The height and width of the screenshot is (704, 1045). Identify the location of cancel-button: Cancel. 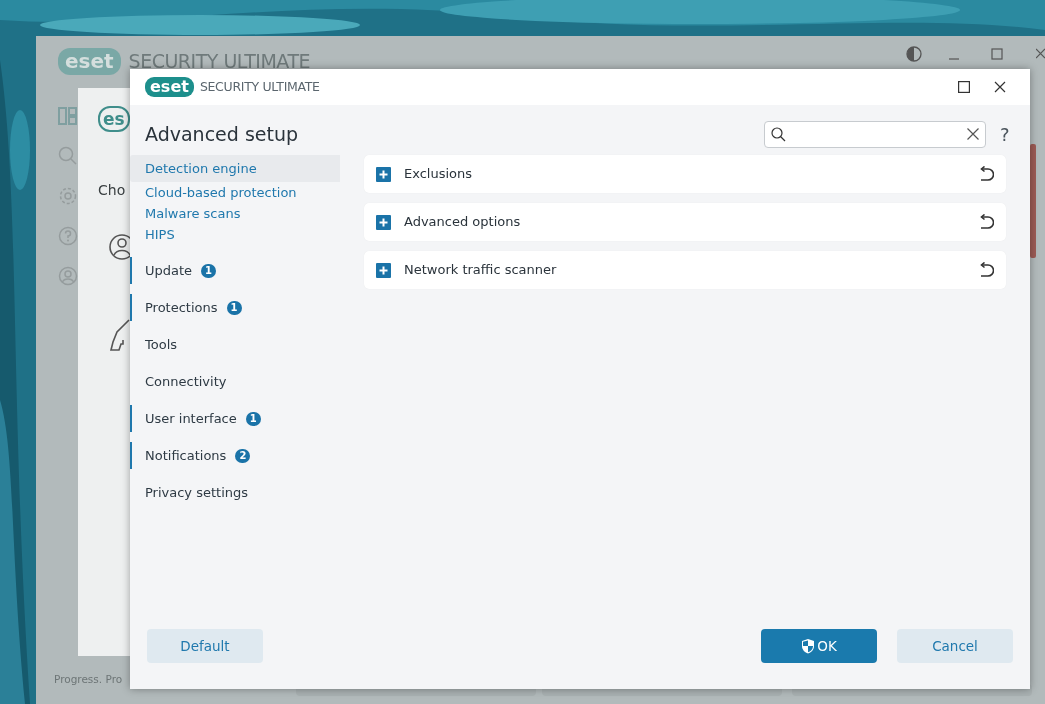
(955, 646).